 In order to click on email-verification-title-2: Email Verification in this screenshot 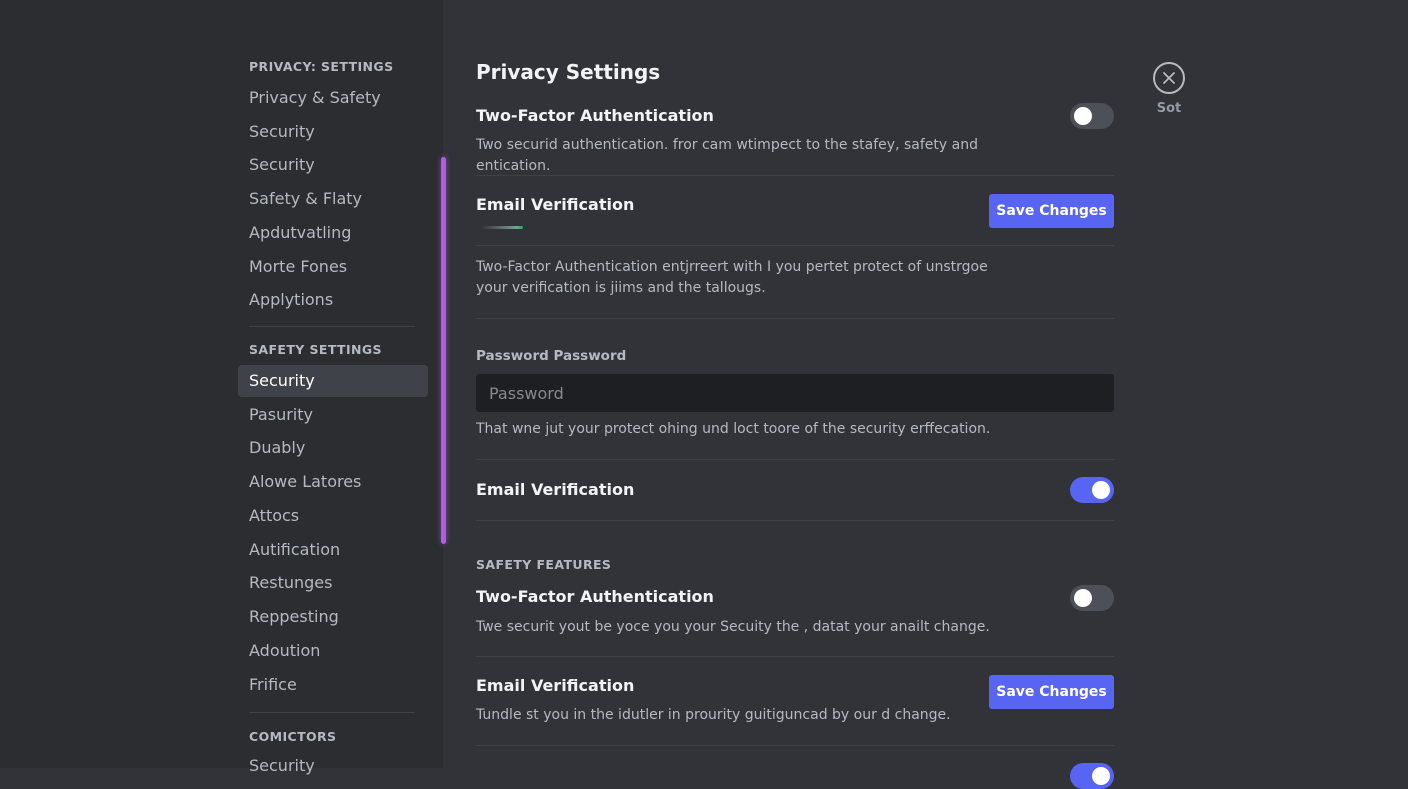, I will do `click(555, 489)`.